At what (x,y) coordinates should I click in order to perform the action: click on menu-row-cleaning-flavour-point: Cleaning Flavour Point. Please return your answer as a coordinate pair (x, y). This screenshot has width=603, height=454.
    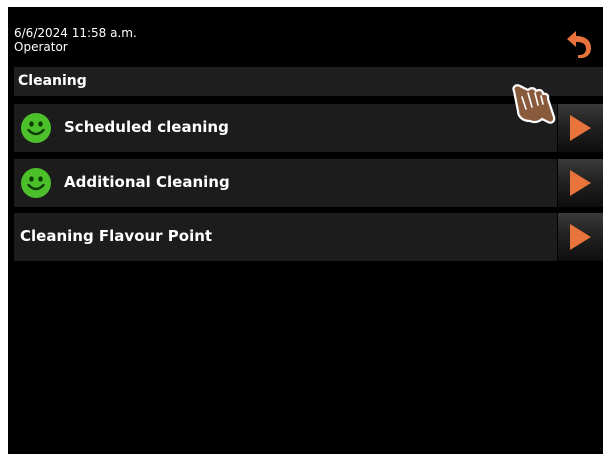
    Looking at the image, I should click on (308, 237).